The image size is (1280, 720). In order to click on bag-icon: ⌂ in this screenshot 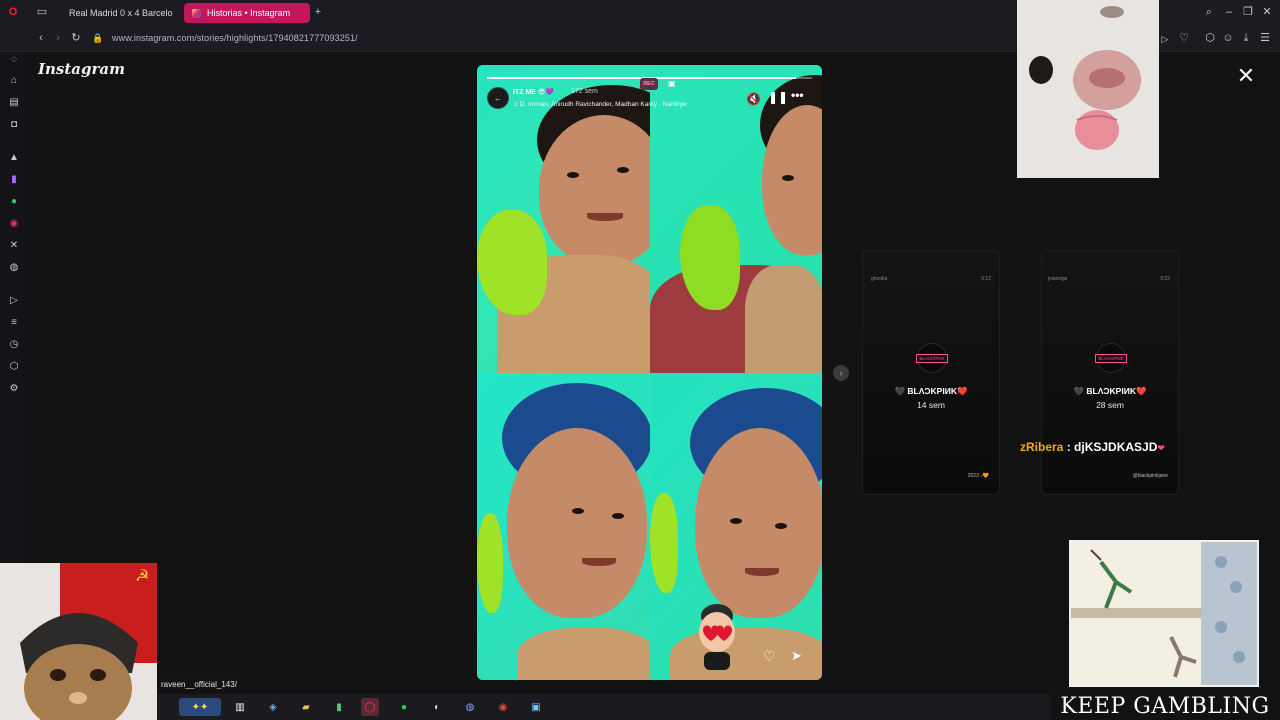, I will do `click(14, 80)`.